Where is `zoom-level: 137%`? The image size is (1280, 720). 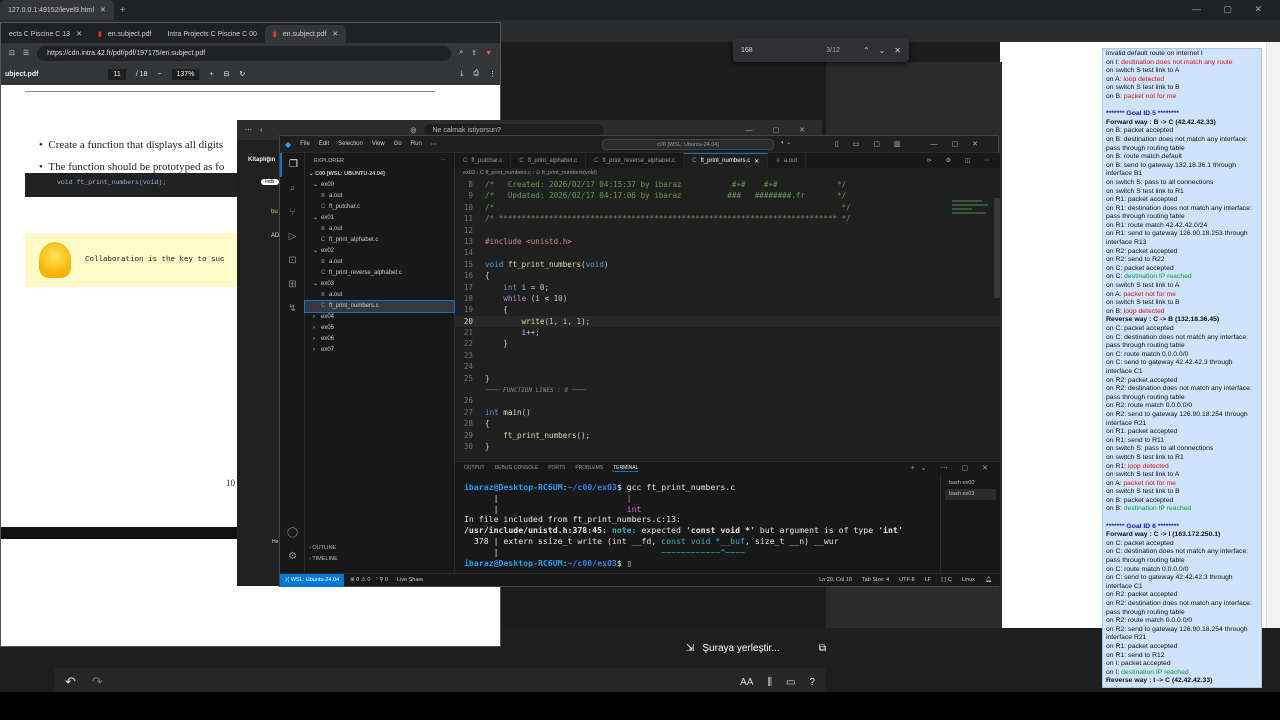 zoom-level: 137% is located at coordinates (185, 74).